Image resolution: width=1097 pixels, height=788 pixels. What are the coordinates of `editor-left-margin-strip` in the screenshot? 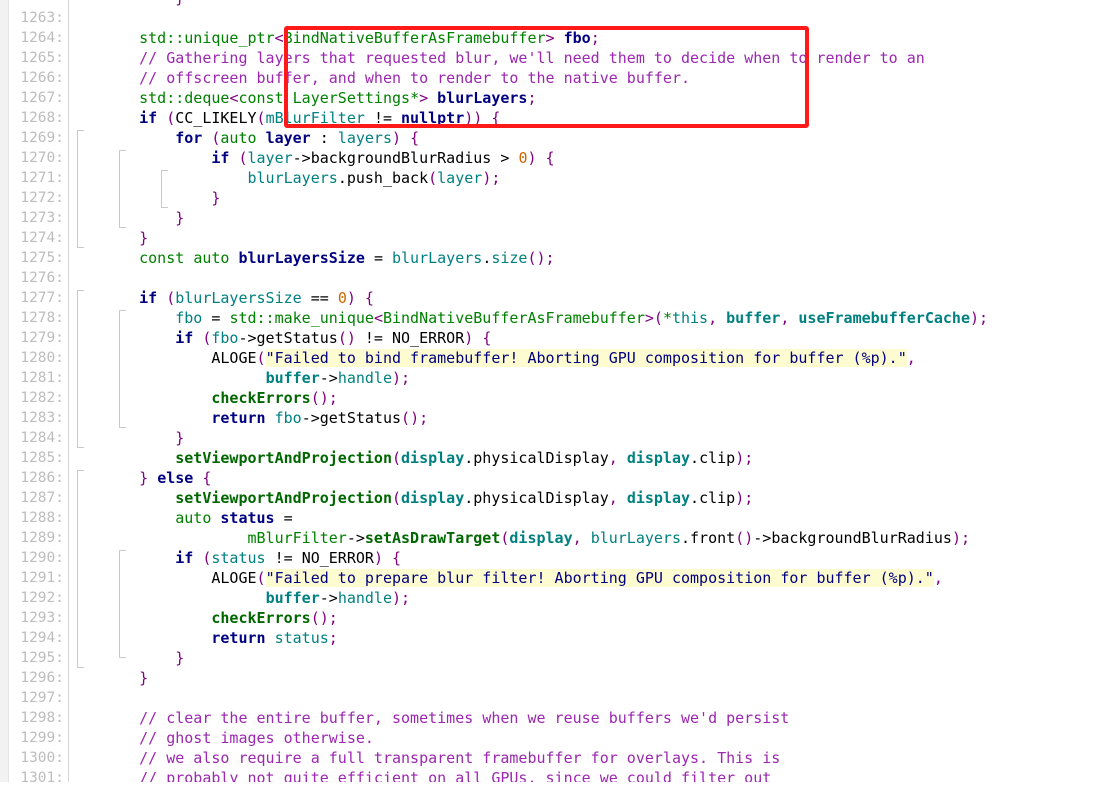 It's located at (4, 391).